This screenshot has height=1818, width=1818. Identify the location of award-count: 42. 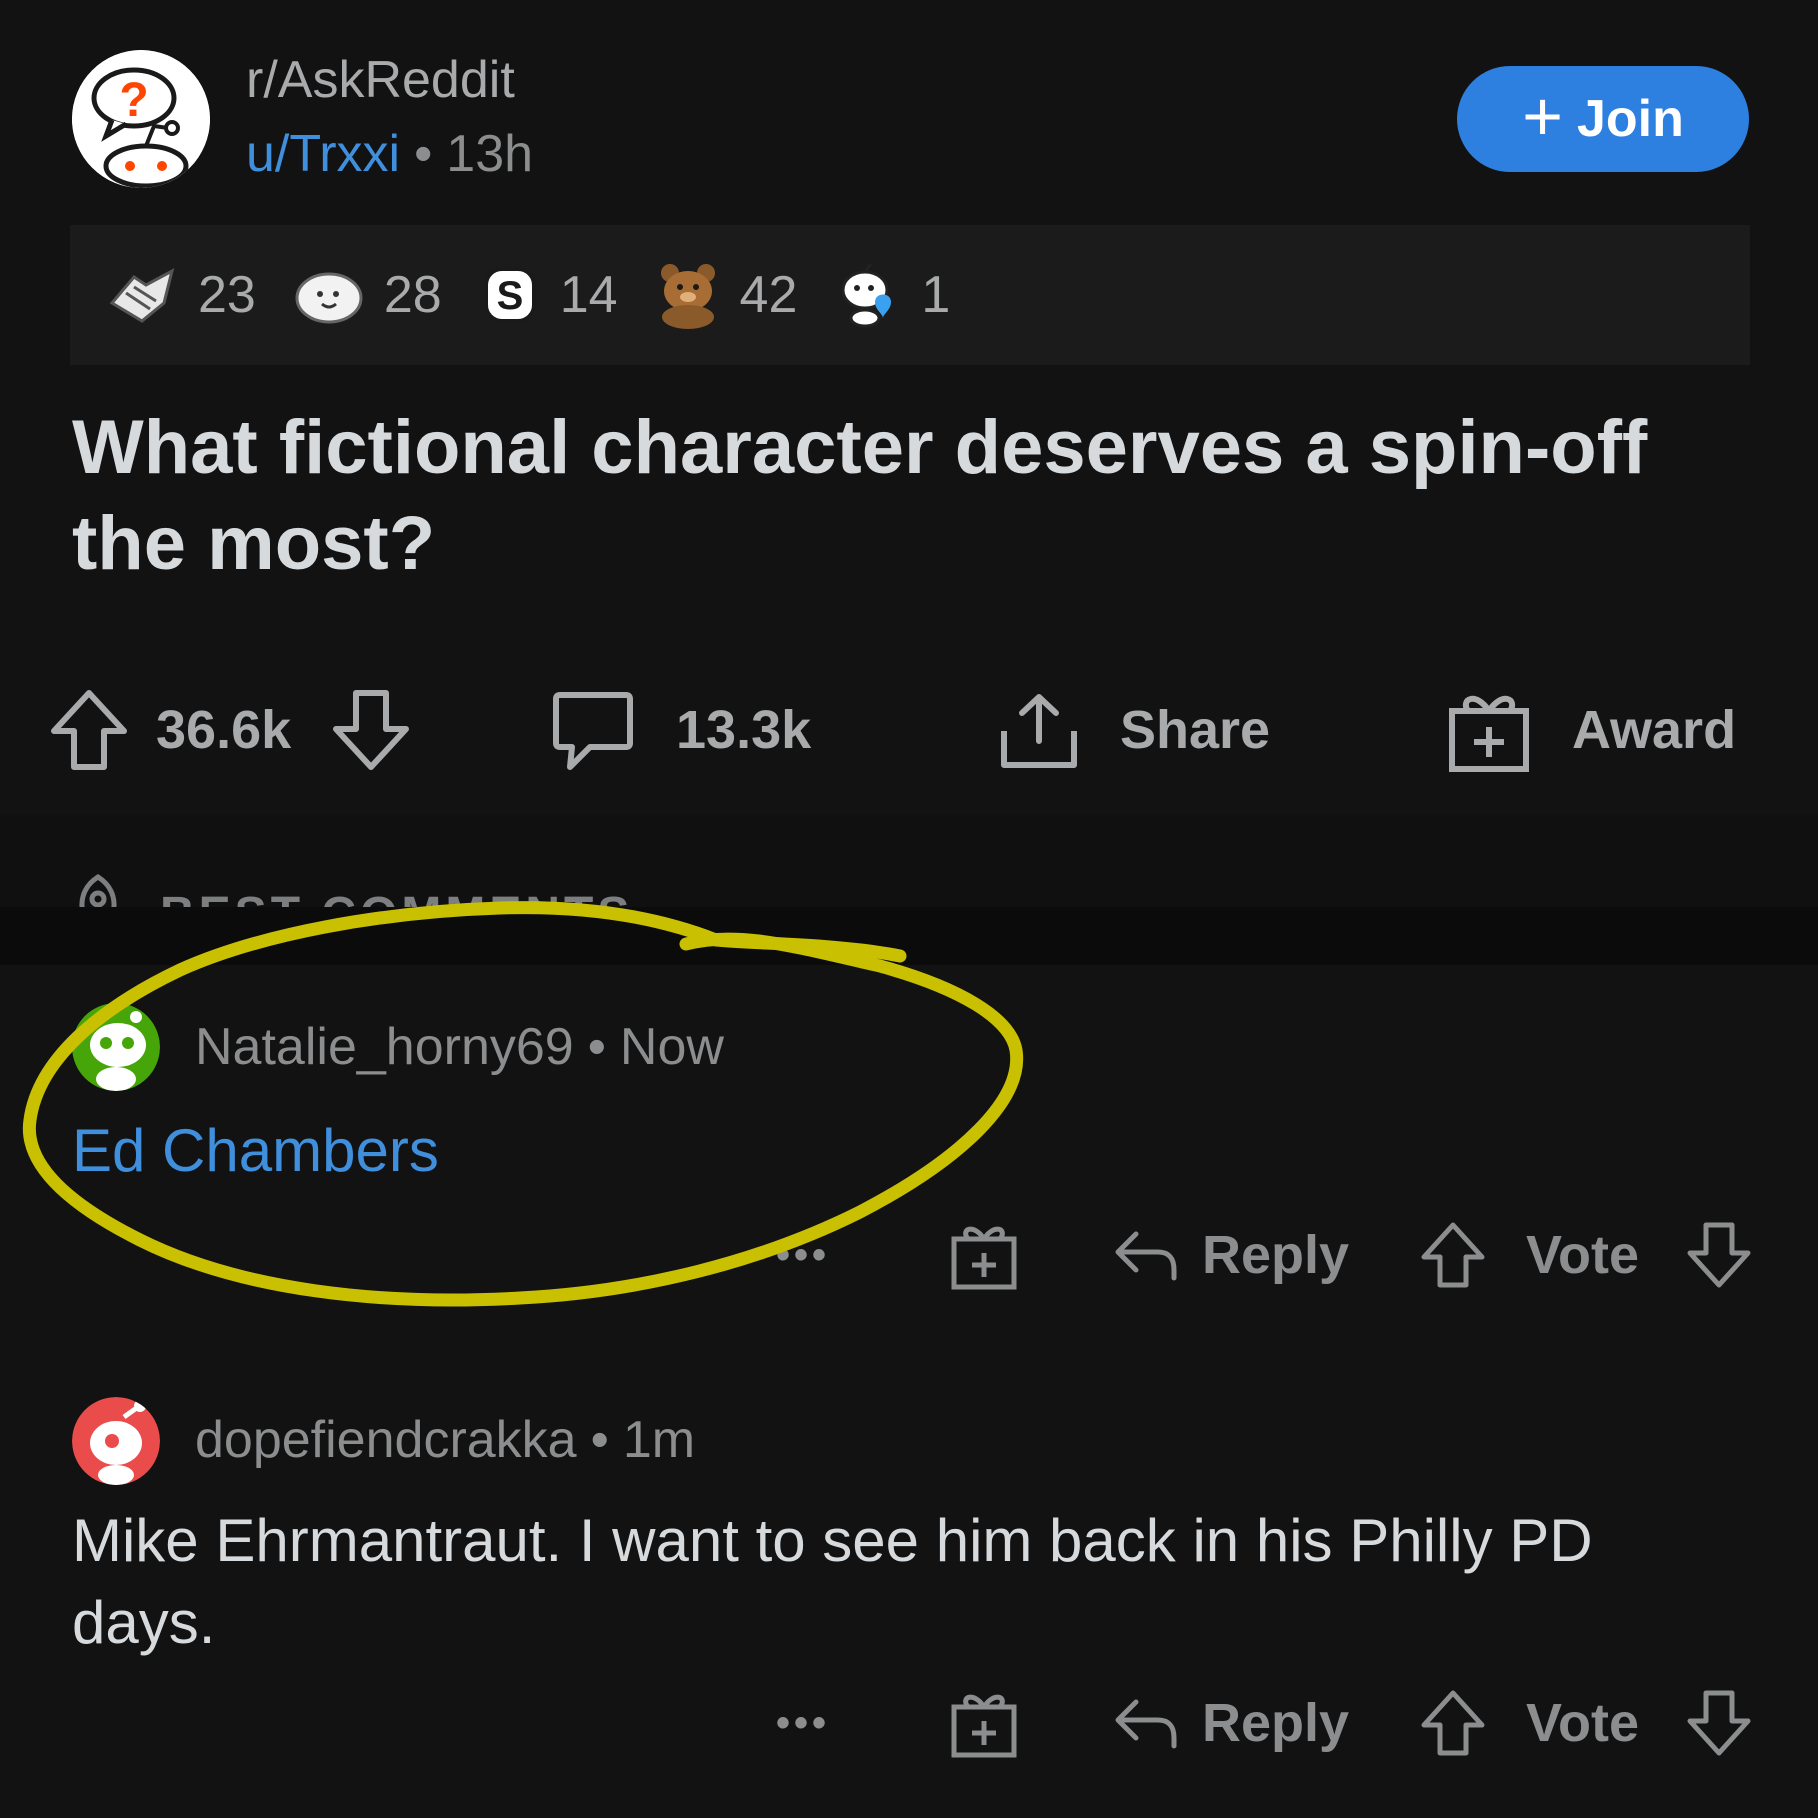
(768, 295).